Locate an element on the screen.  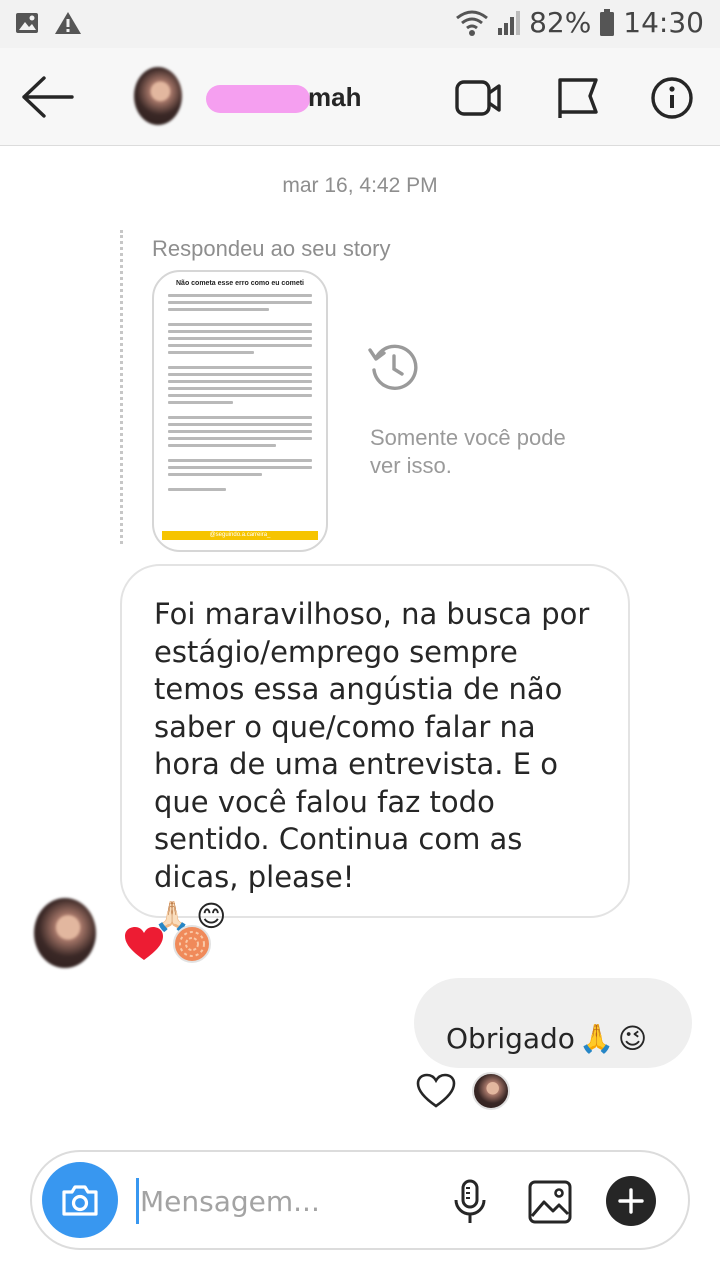
camera-icon is located at coordinates (80, 1200).